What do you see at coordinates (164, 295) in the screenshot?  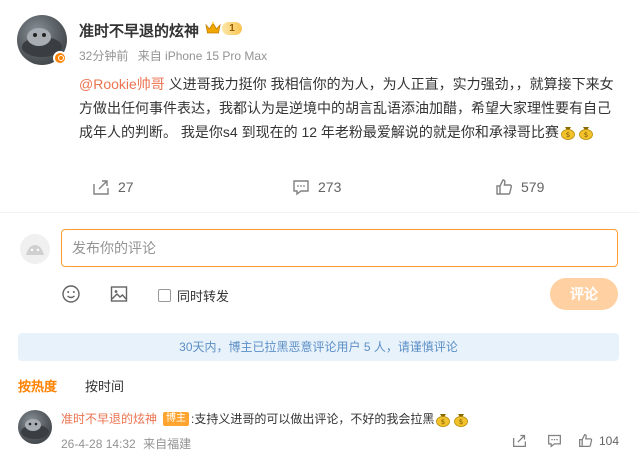 I see `forward-checkbox` at bounding box center [164, 295].